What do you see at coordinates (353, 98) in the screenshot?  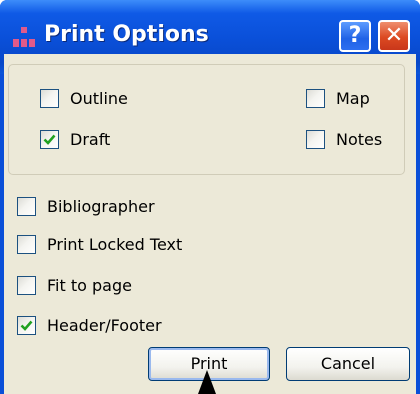 I see `checkbox-label: Map` at bounding box center [353, 98].